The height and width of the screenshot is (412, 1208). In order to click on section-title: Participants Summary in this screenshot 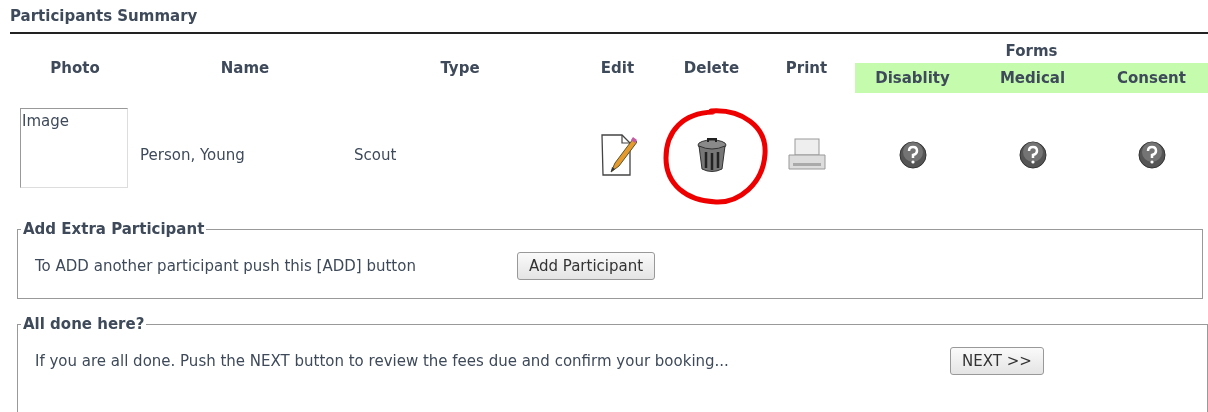, I will do `click(104, 17)`.